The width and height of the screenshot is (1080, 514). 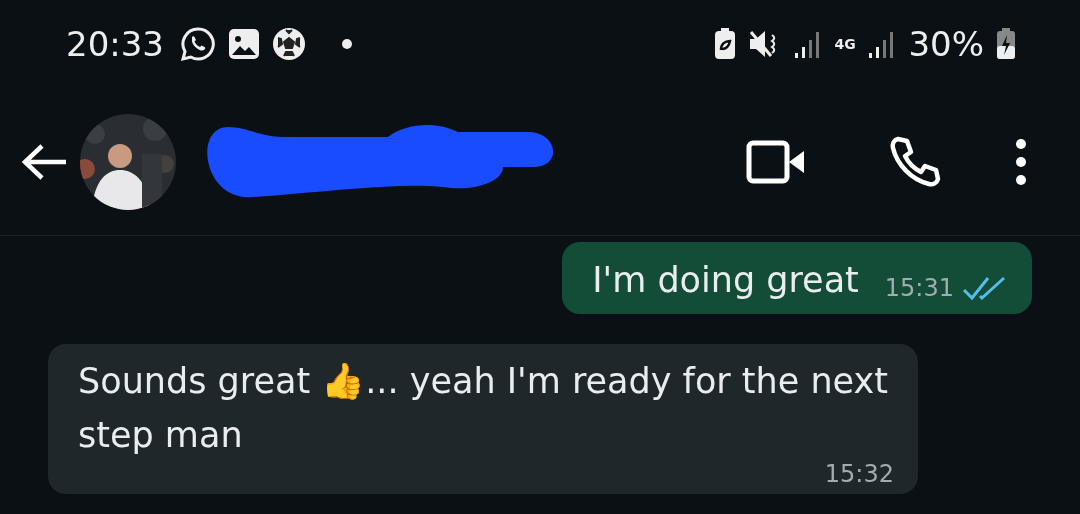 What do you see at coordinates (859, 474) in the screenshot?
I see `message-time: 15:32` at bounding box center [859, 474].